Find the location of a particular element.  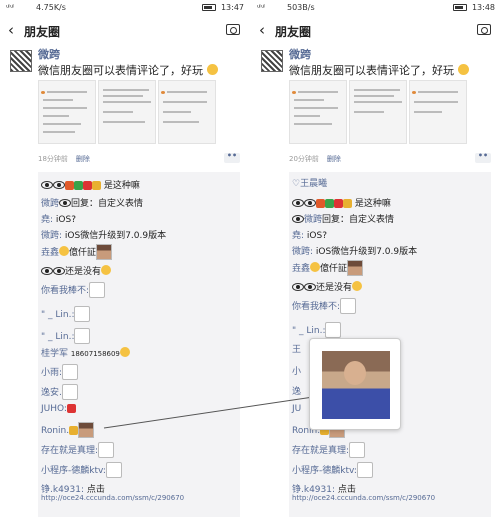

post-time: 20分钟前 is located at coordinates (304, 159).